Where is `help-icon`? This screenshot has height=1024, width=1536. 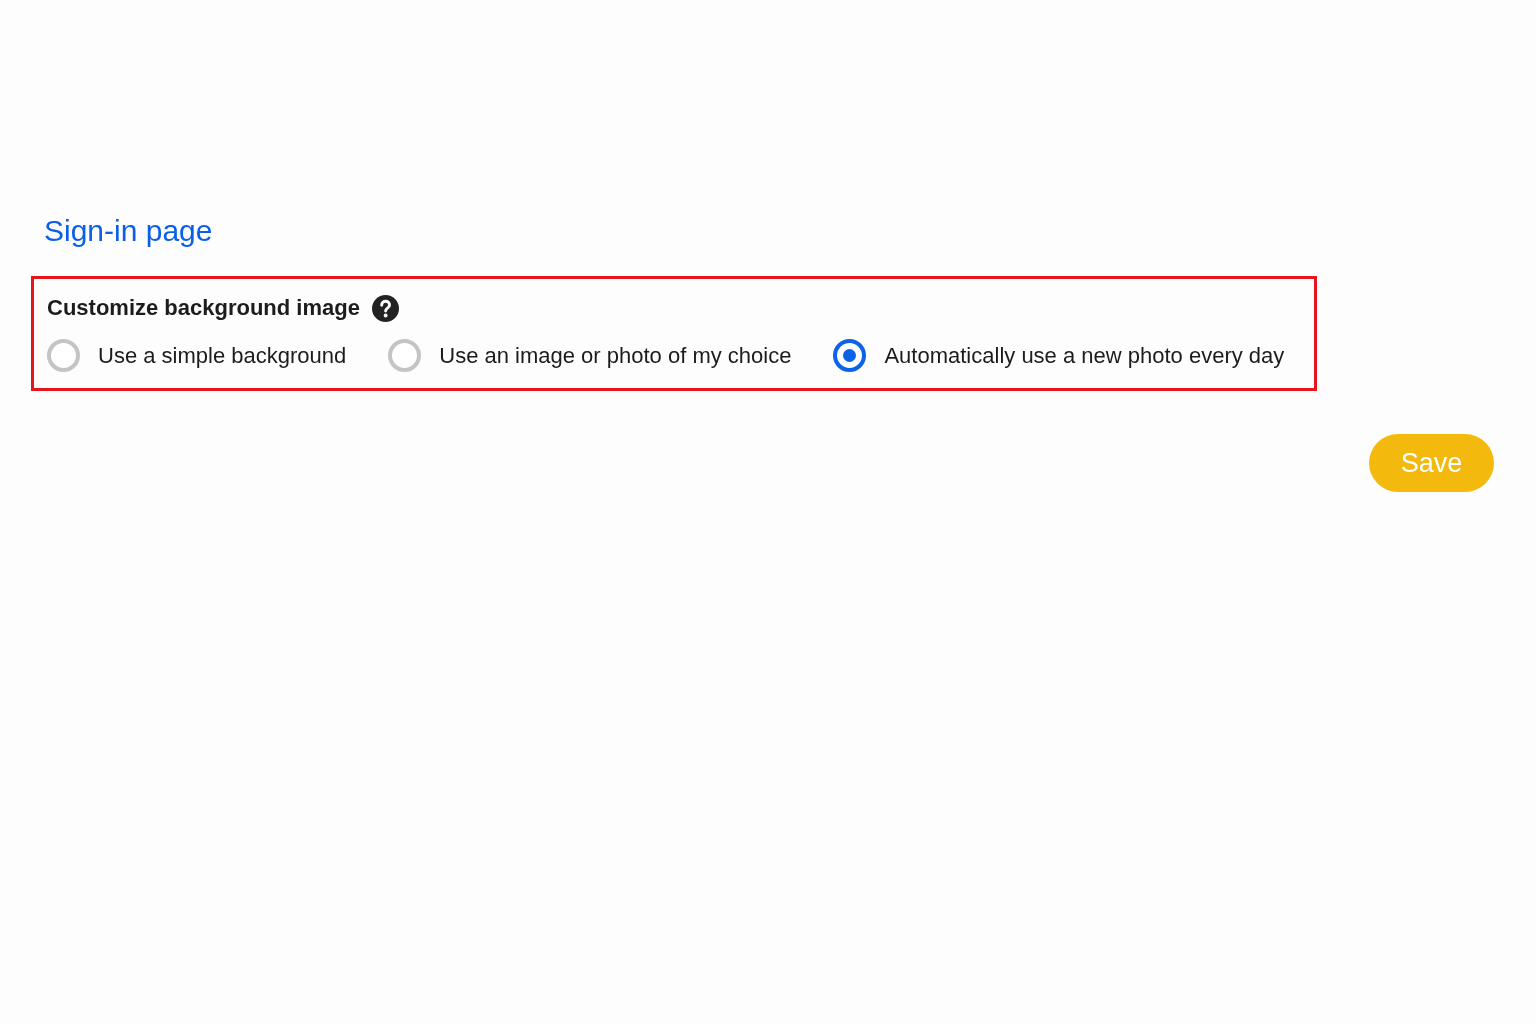 help-icon is located at coordinates (385, 308).